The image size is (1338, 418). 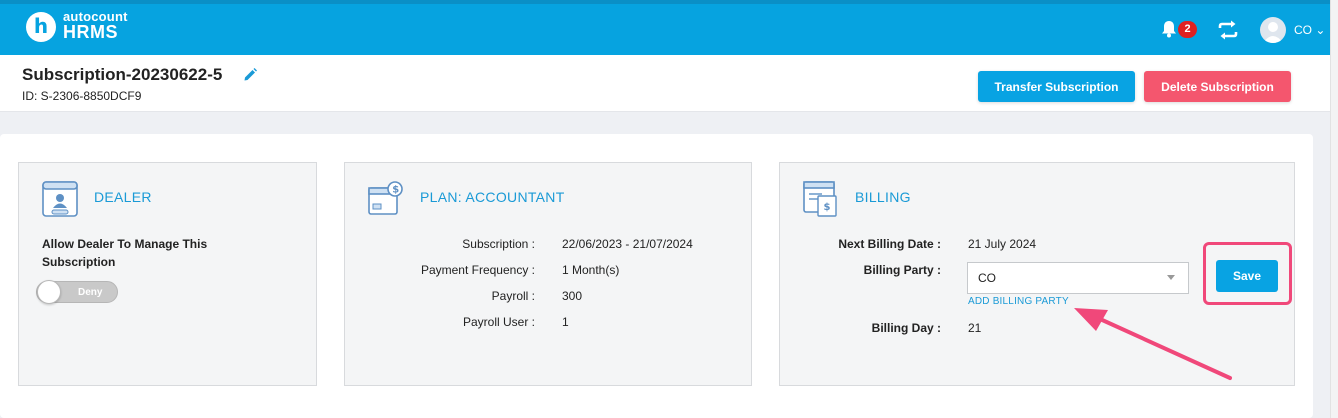 What do you see at coordinates (1018, 301) in the screenshot?
I see `add-billing-party-link: ADD BILLING PARTY` at bounding box center [1018, 301].